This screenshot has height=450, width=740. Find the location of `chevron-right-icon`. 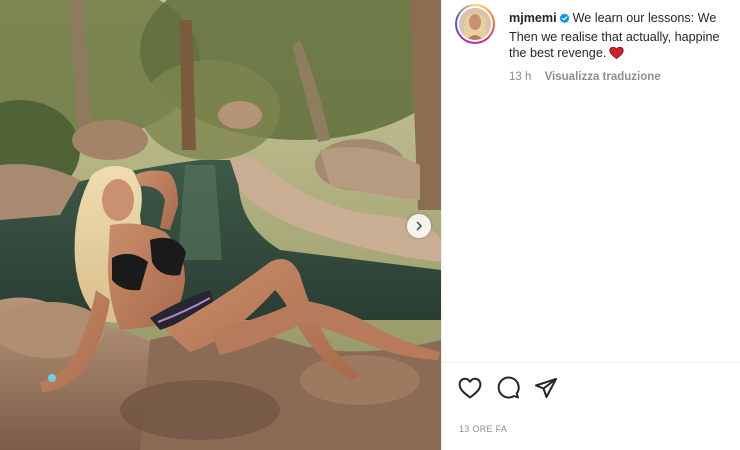

chevron-right-icon is located at coordinates (419, 226).